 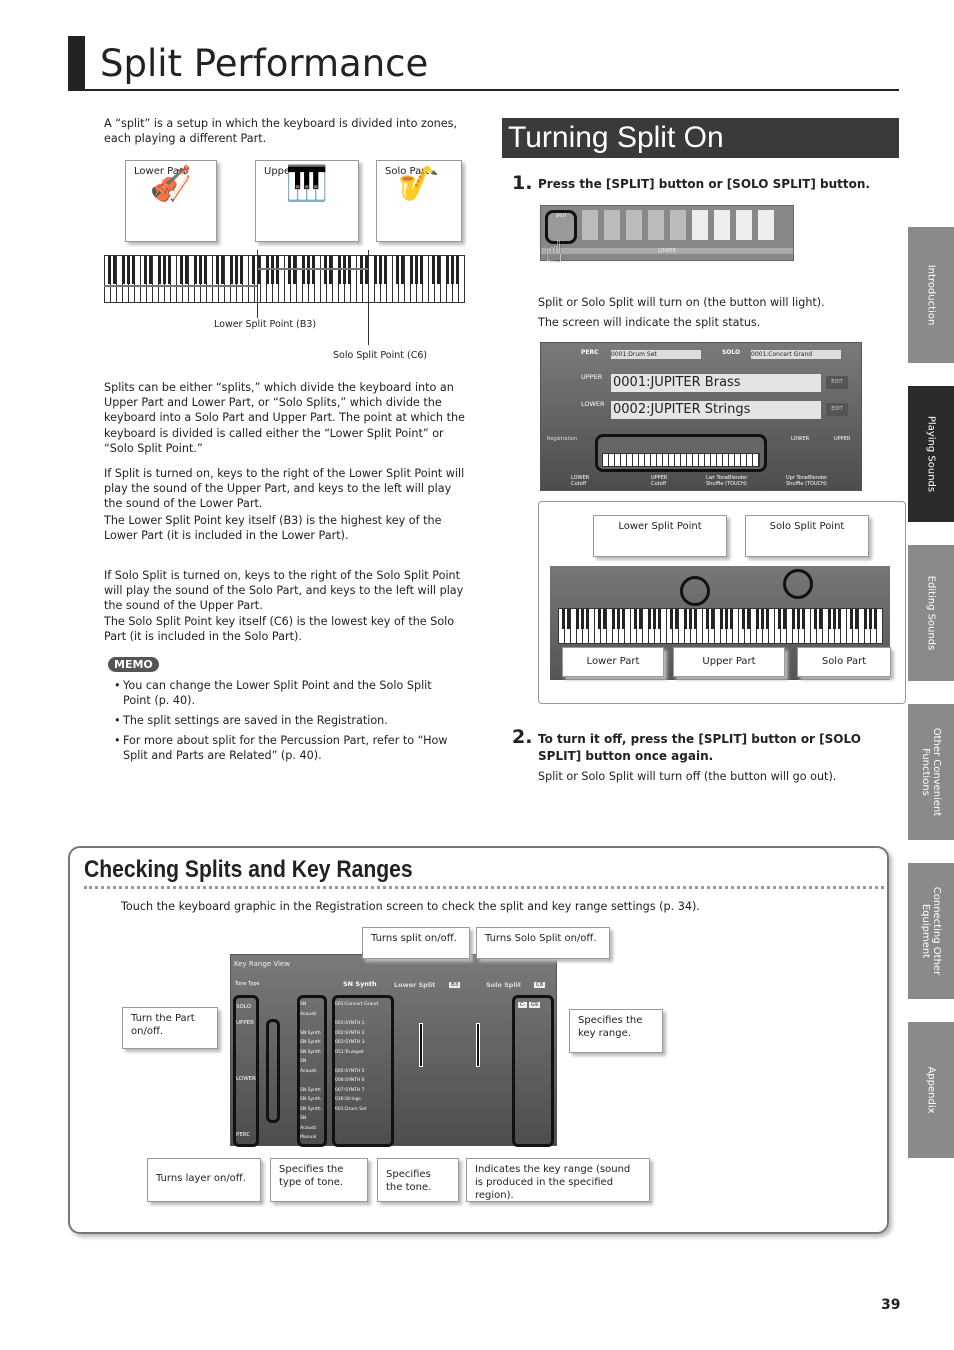 What do you see at coordinates (659, 481) in the screenshot?
I see `upper-cutoff: UPPER Cutoff` at bounding box center [659, 481].